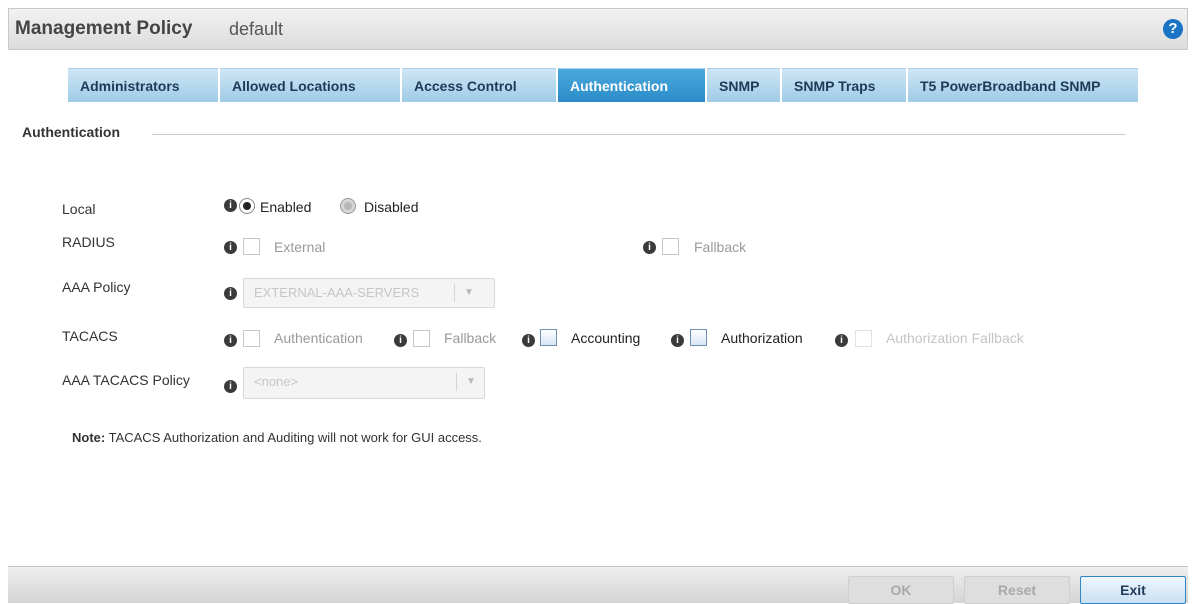 This screenshot has height=604, width=1196. I want to click on local-enabled-label: Enabled, so click(286, 207).